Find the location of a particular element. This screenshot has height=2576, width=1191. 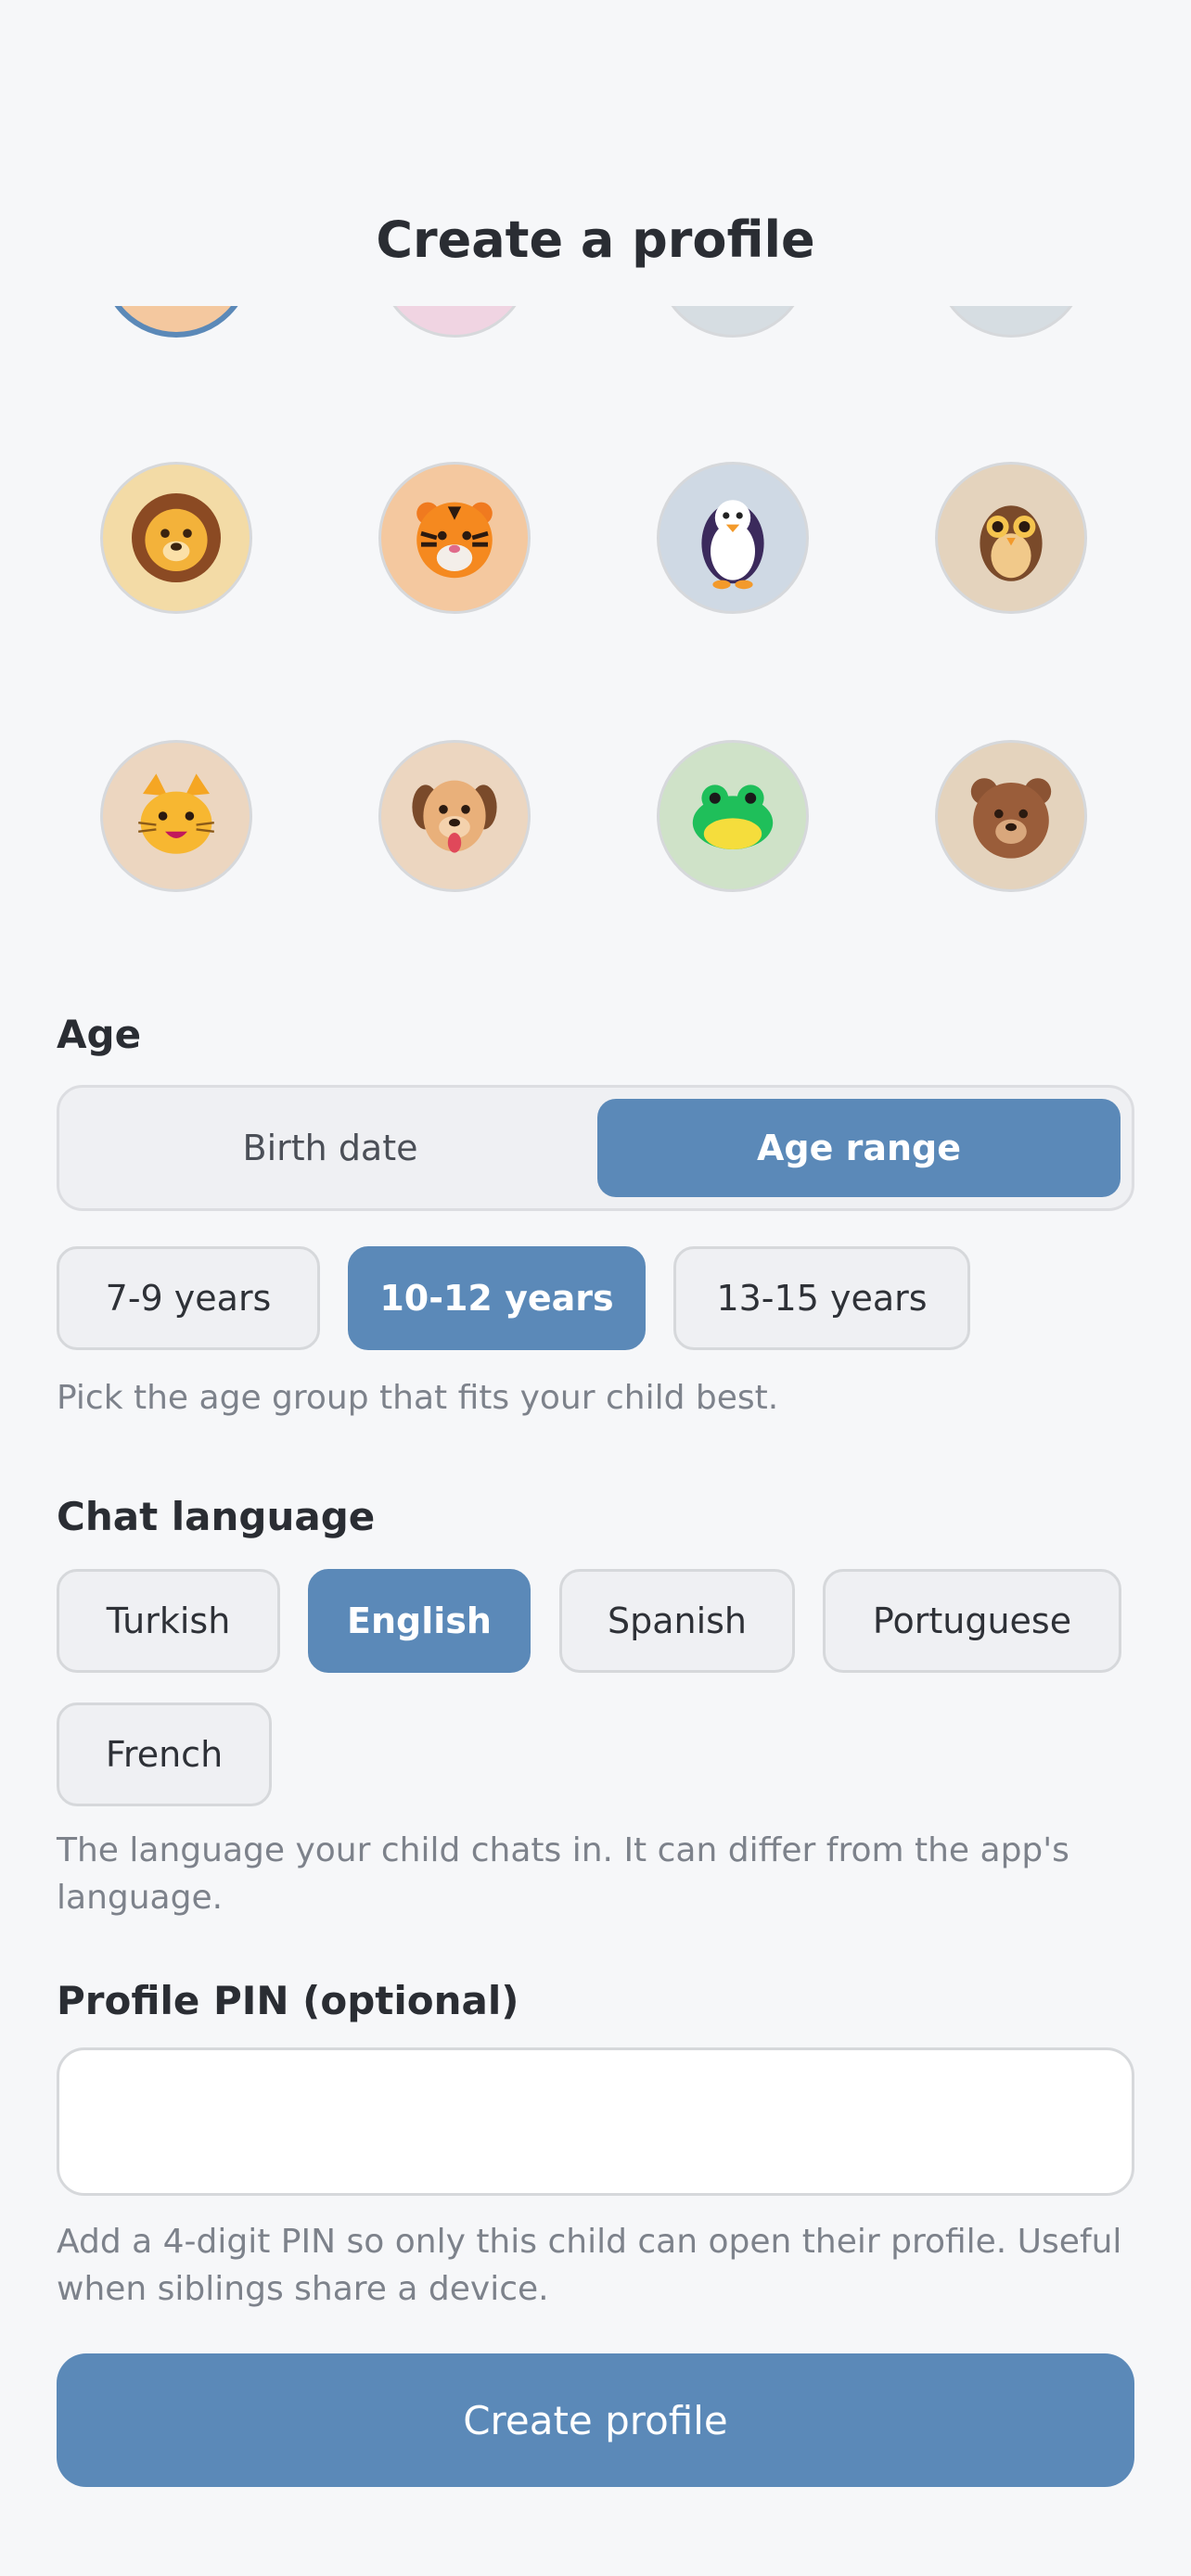

avatar-cat is located at coordinates (176, 816).